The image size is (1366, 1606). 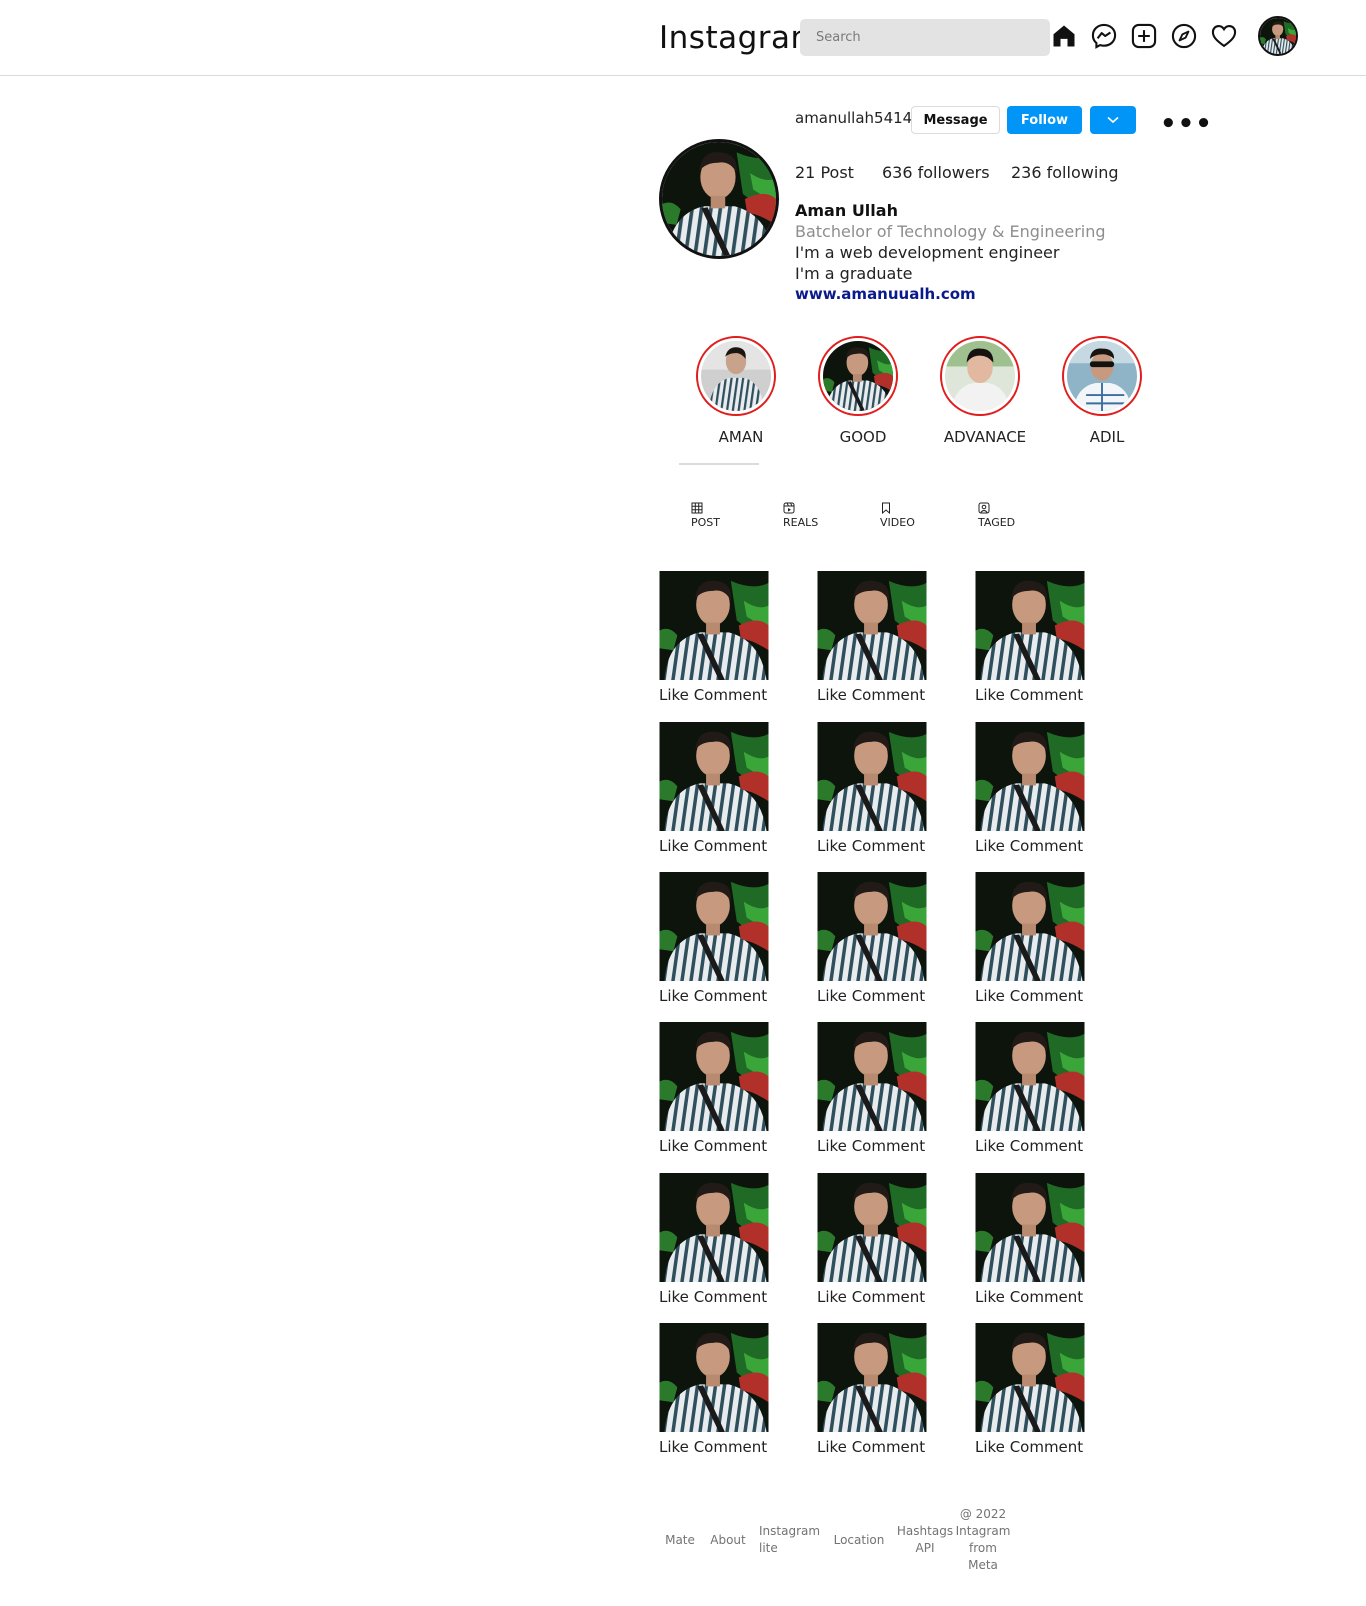 What do you see at coordinates (897, 515) in the screenshot?
I see `tab-video: VIDEO` at bounding box center [897, 515].